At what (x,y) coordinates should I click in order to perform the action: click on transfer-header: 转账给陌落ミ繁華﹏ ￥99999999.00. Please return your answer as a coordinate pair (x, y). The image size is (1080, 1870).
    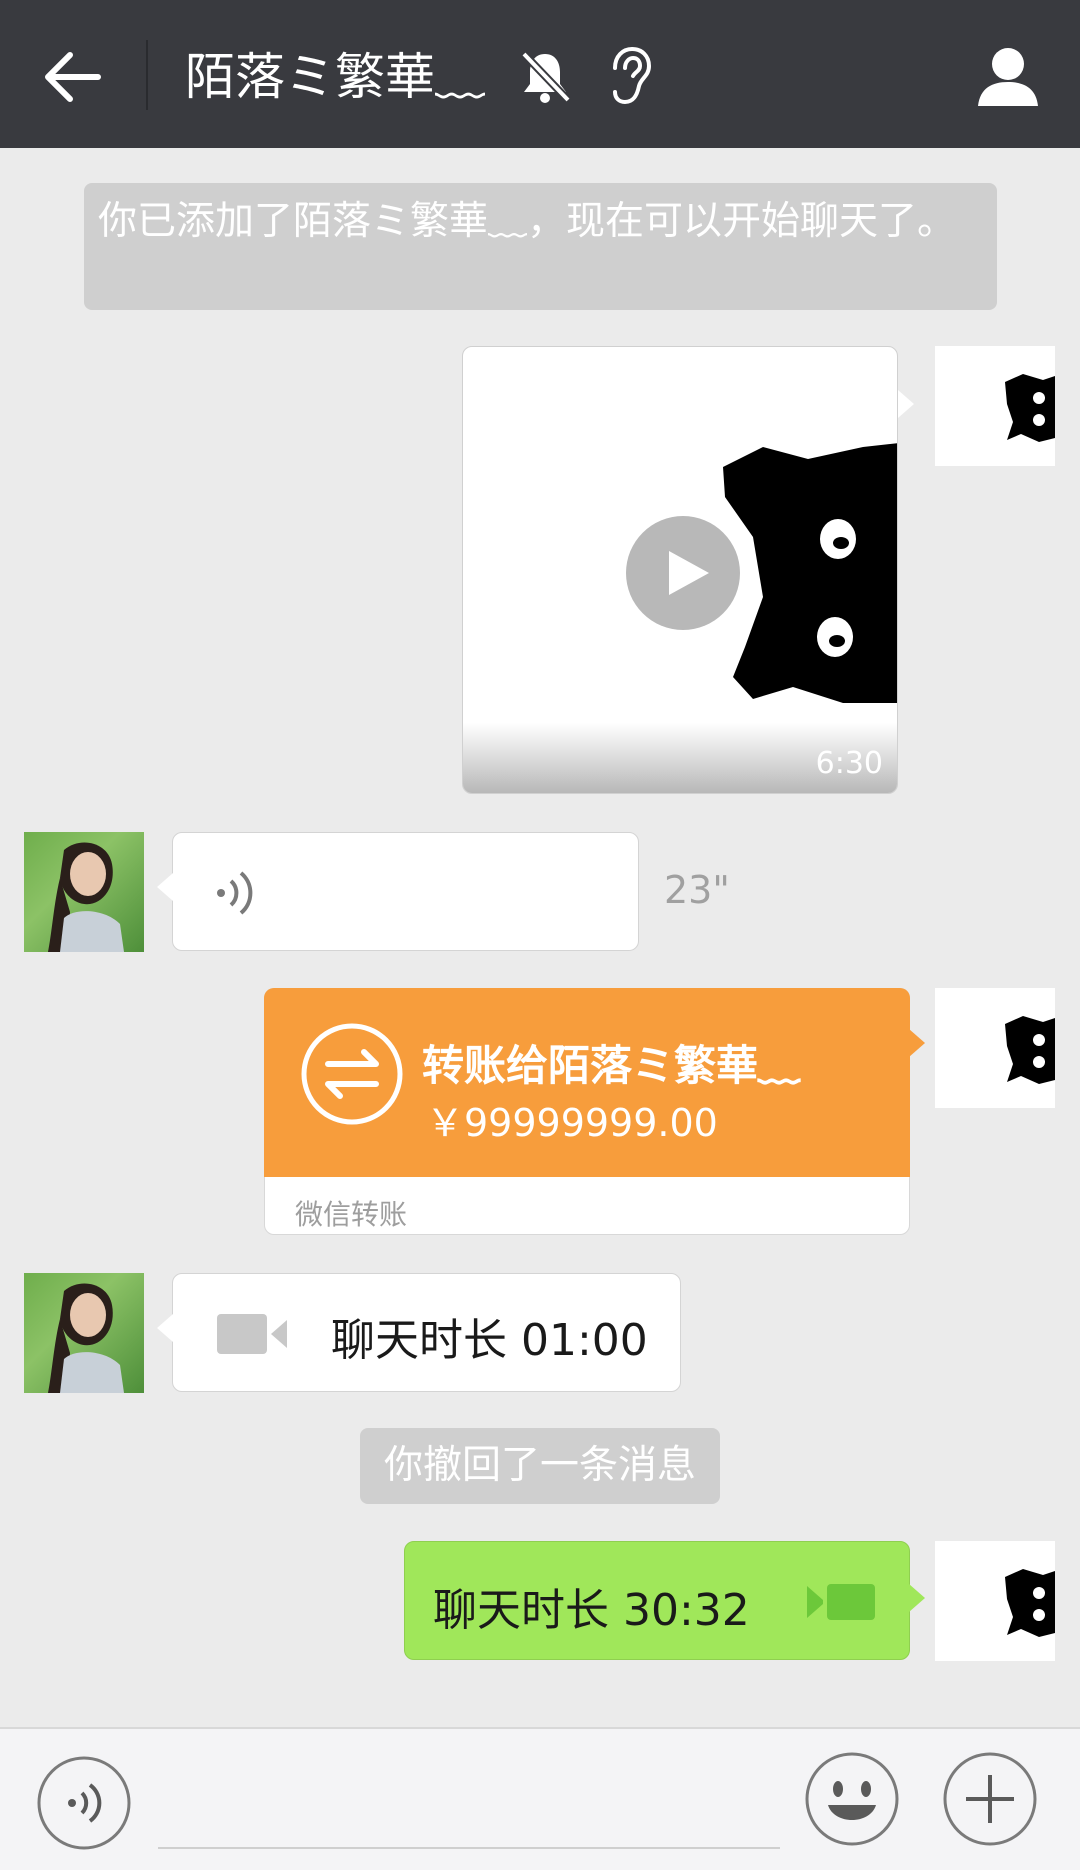
    Looking at the image, I should click on (587, 1082).